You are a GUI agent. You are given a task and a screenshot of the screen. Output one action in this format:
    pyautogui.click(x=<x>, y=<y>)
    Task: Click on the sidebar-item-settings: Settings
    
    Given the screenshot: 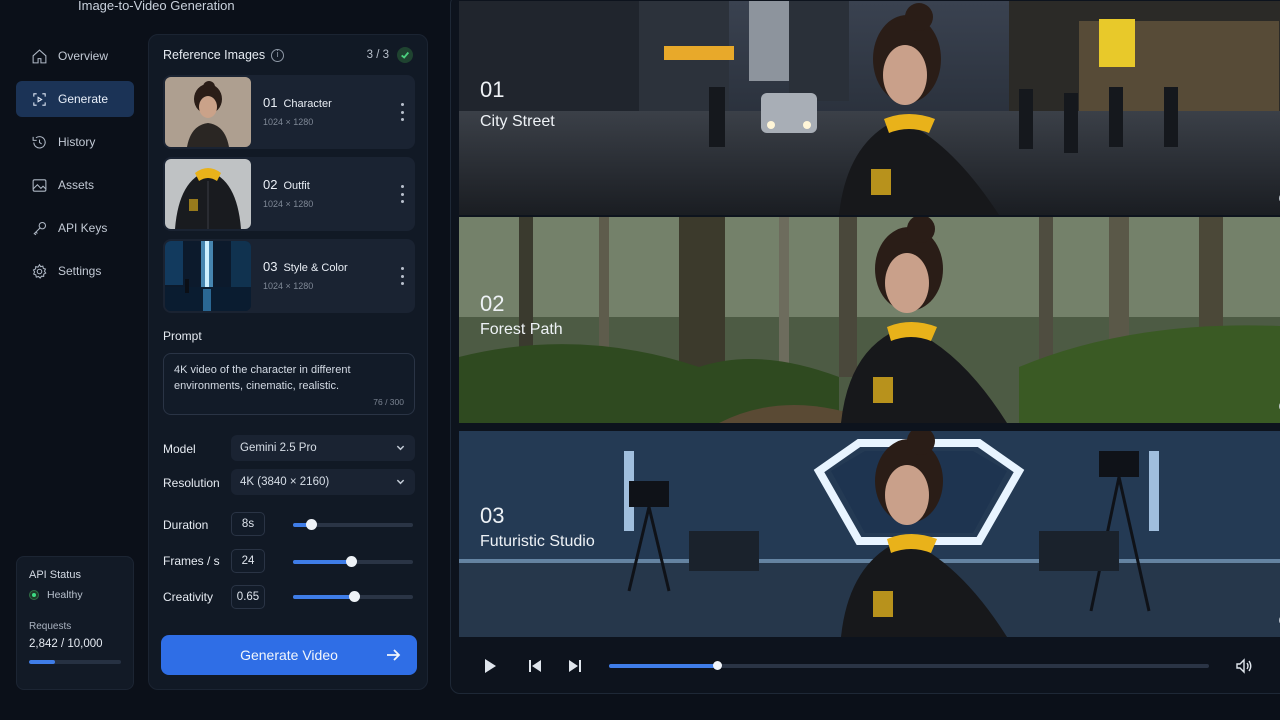 What is the action you would take?
    pyautogui.click(x=75, y=271)
    